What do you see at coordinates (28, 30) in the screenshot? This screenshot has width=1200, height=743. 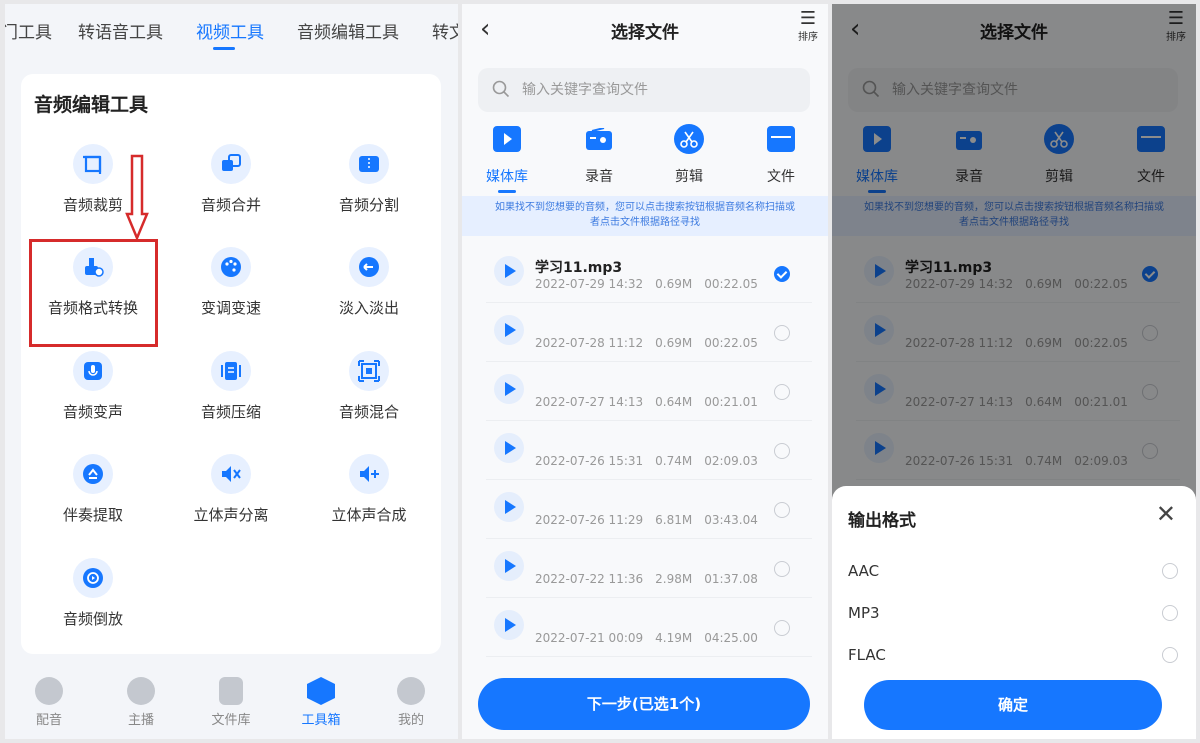 I see `tab-partial-left: 门工具` at bounding box center [28, 30].